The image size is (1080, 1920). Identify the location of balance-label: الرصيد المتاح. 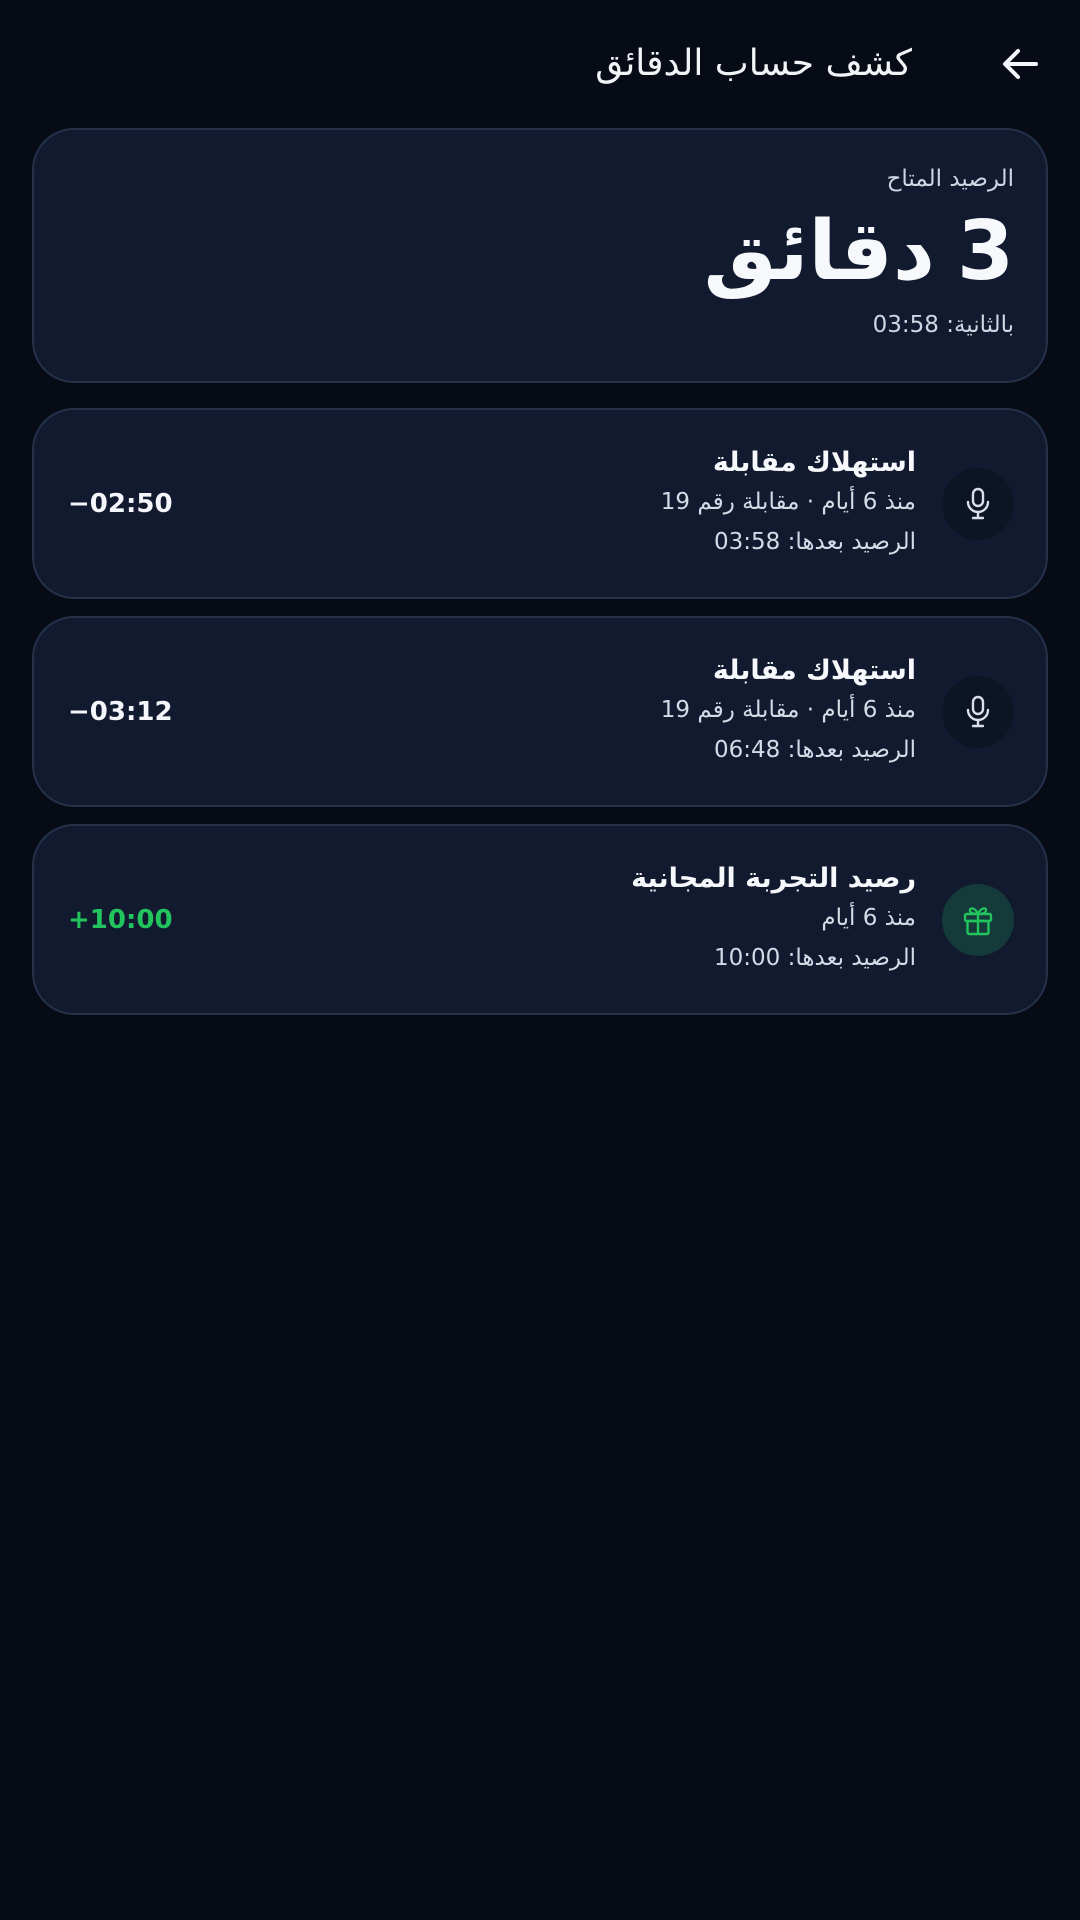
(950, 179).